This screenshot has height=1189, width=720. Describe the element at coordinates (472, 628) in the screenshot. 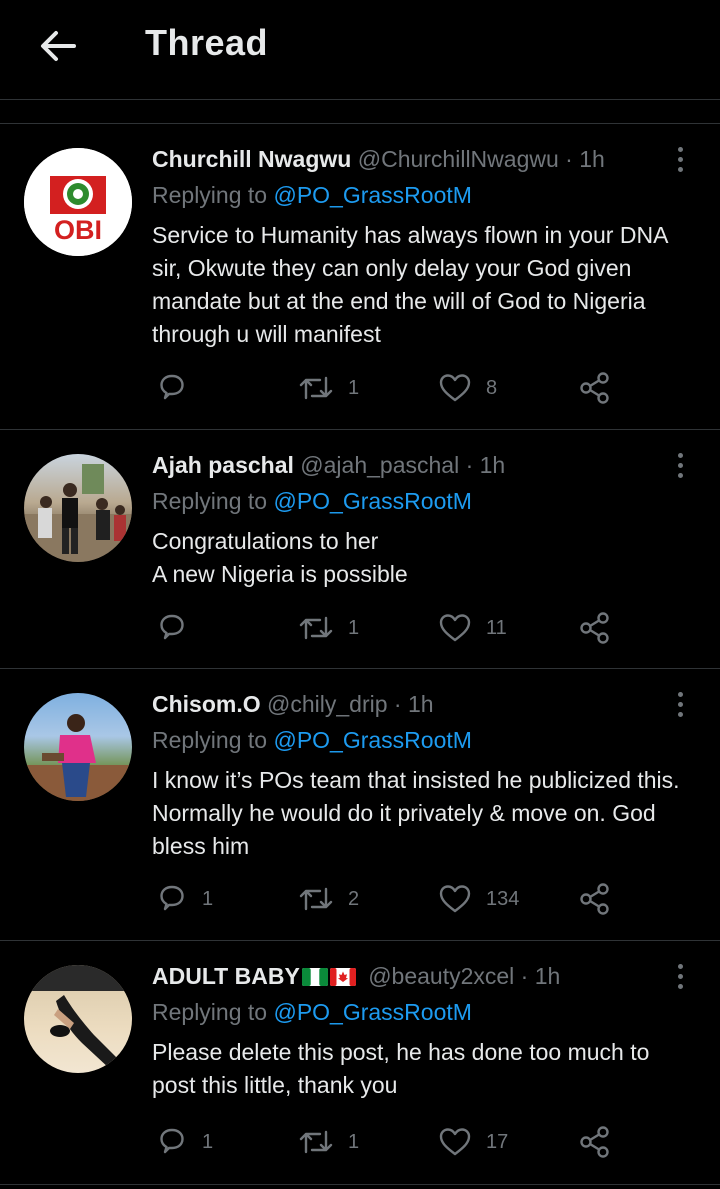

I see `like-button: 11` at that location.